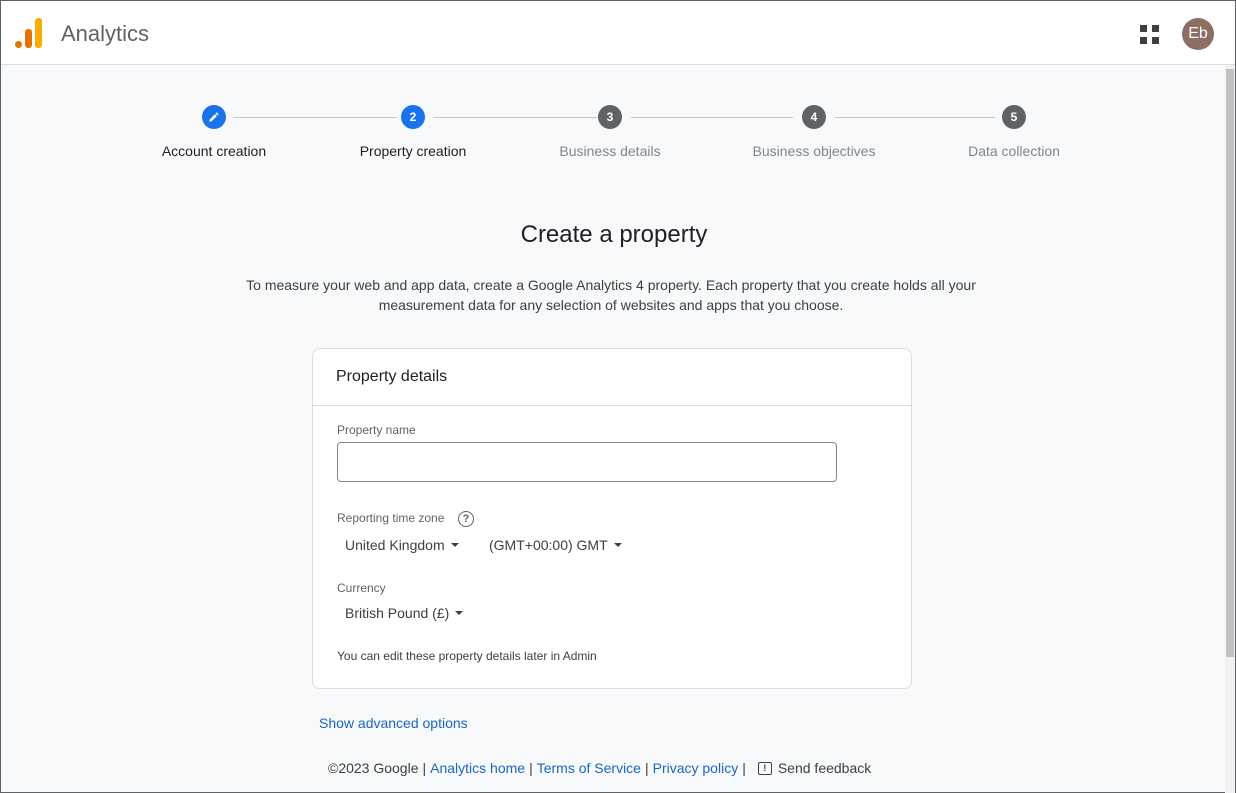 Image resolution: width=1236 pixels, height=793 pixels. I want to click on step-label: Business objectives, so click(814, 151).